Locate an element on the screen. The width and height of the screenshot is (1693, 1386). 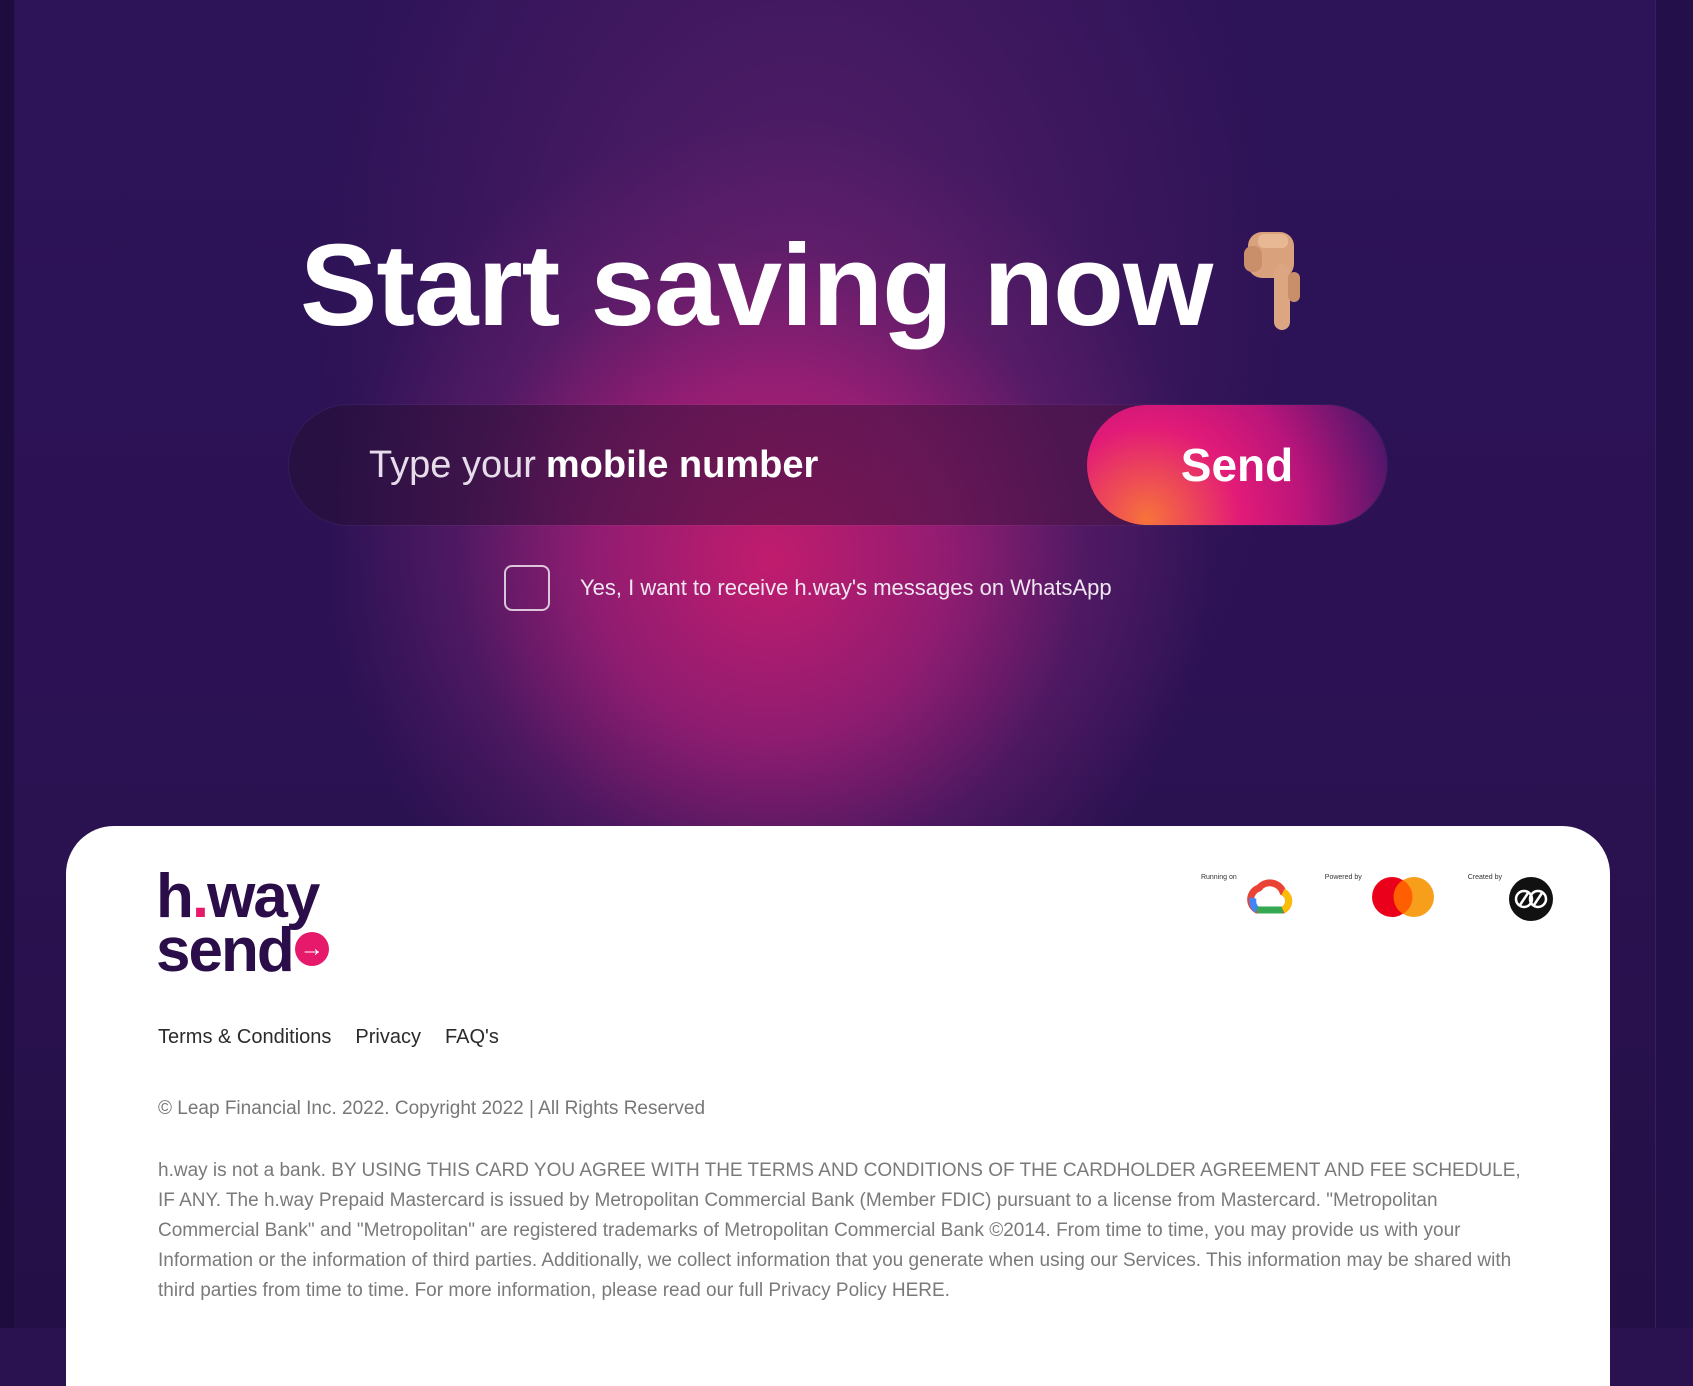
phone-signup-bar: Type your mobile number Send is located at coordinates (838, 465).